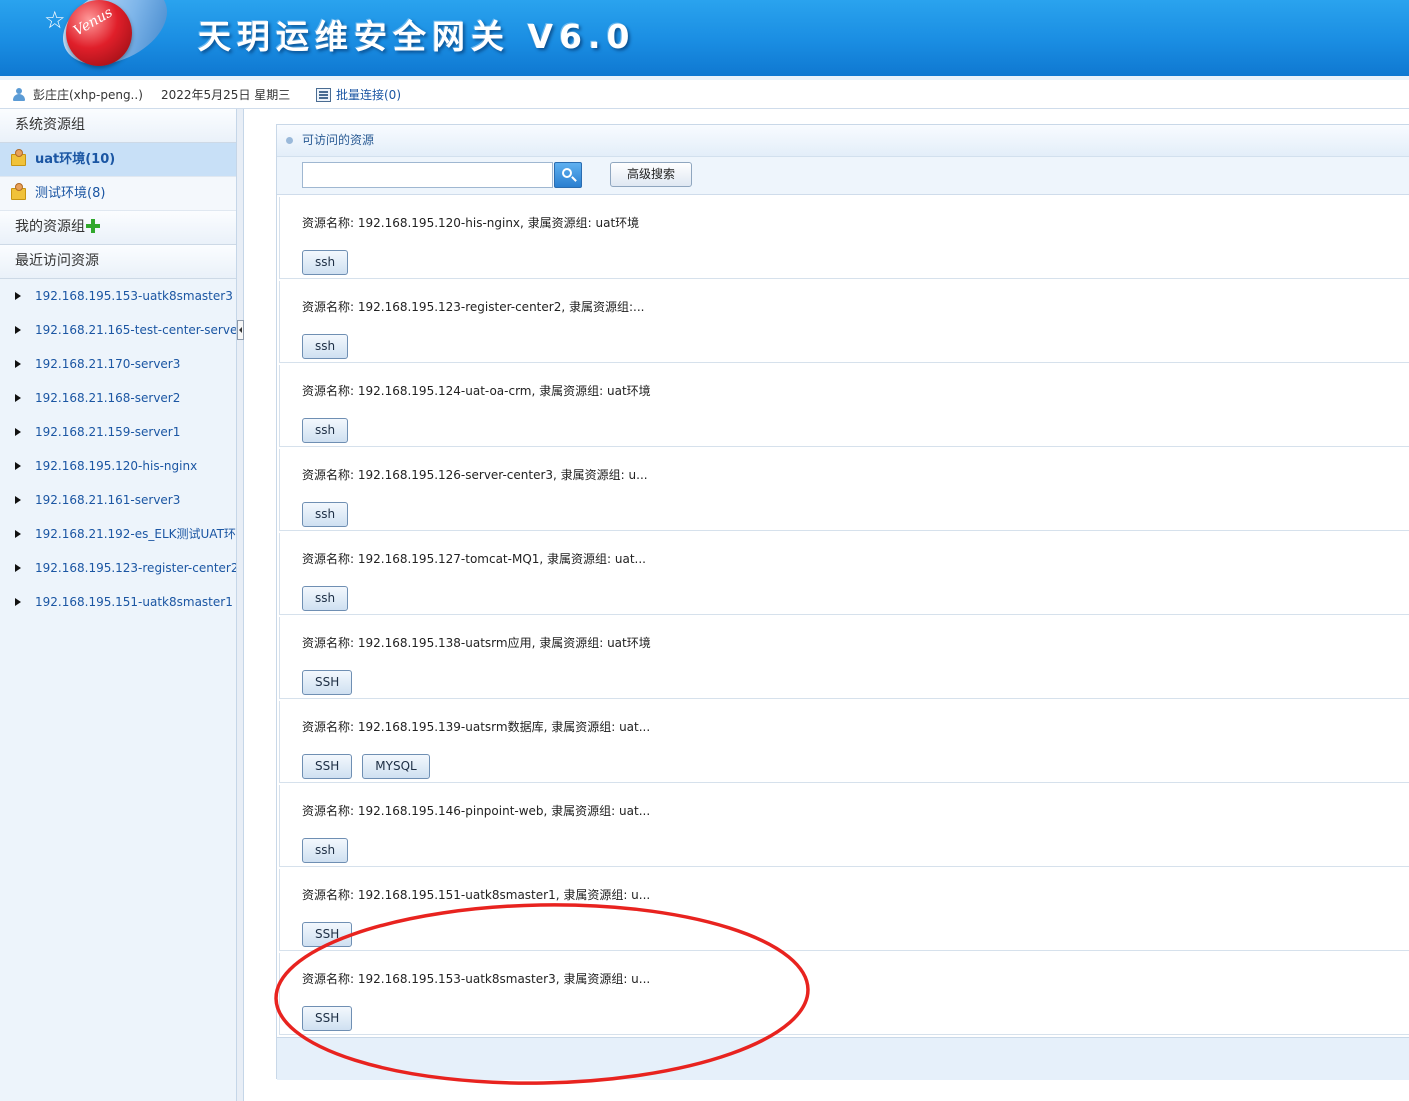  Describe the element at coordinates (843, 141) in the screenshot. I see `panel-header: 可访问的资源` at that location.